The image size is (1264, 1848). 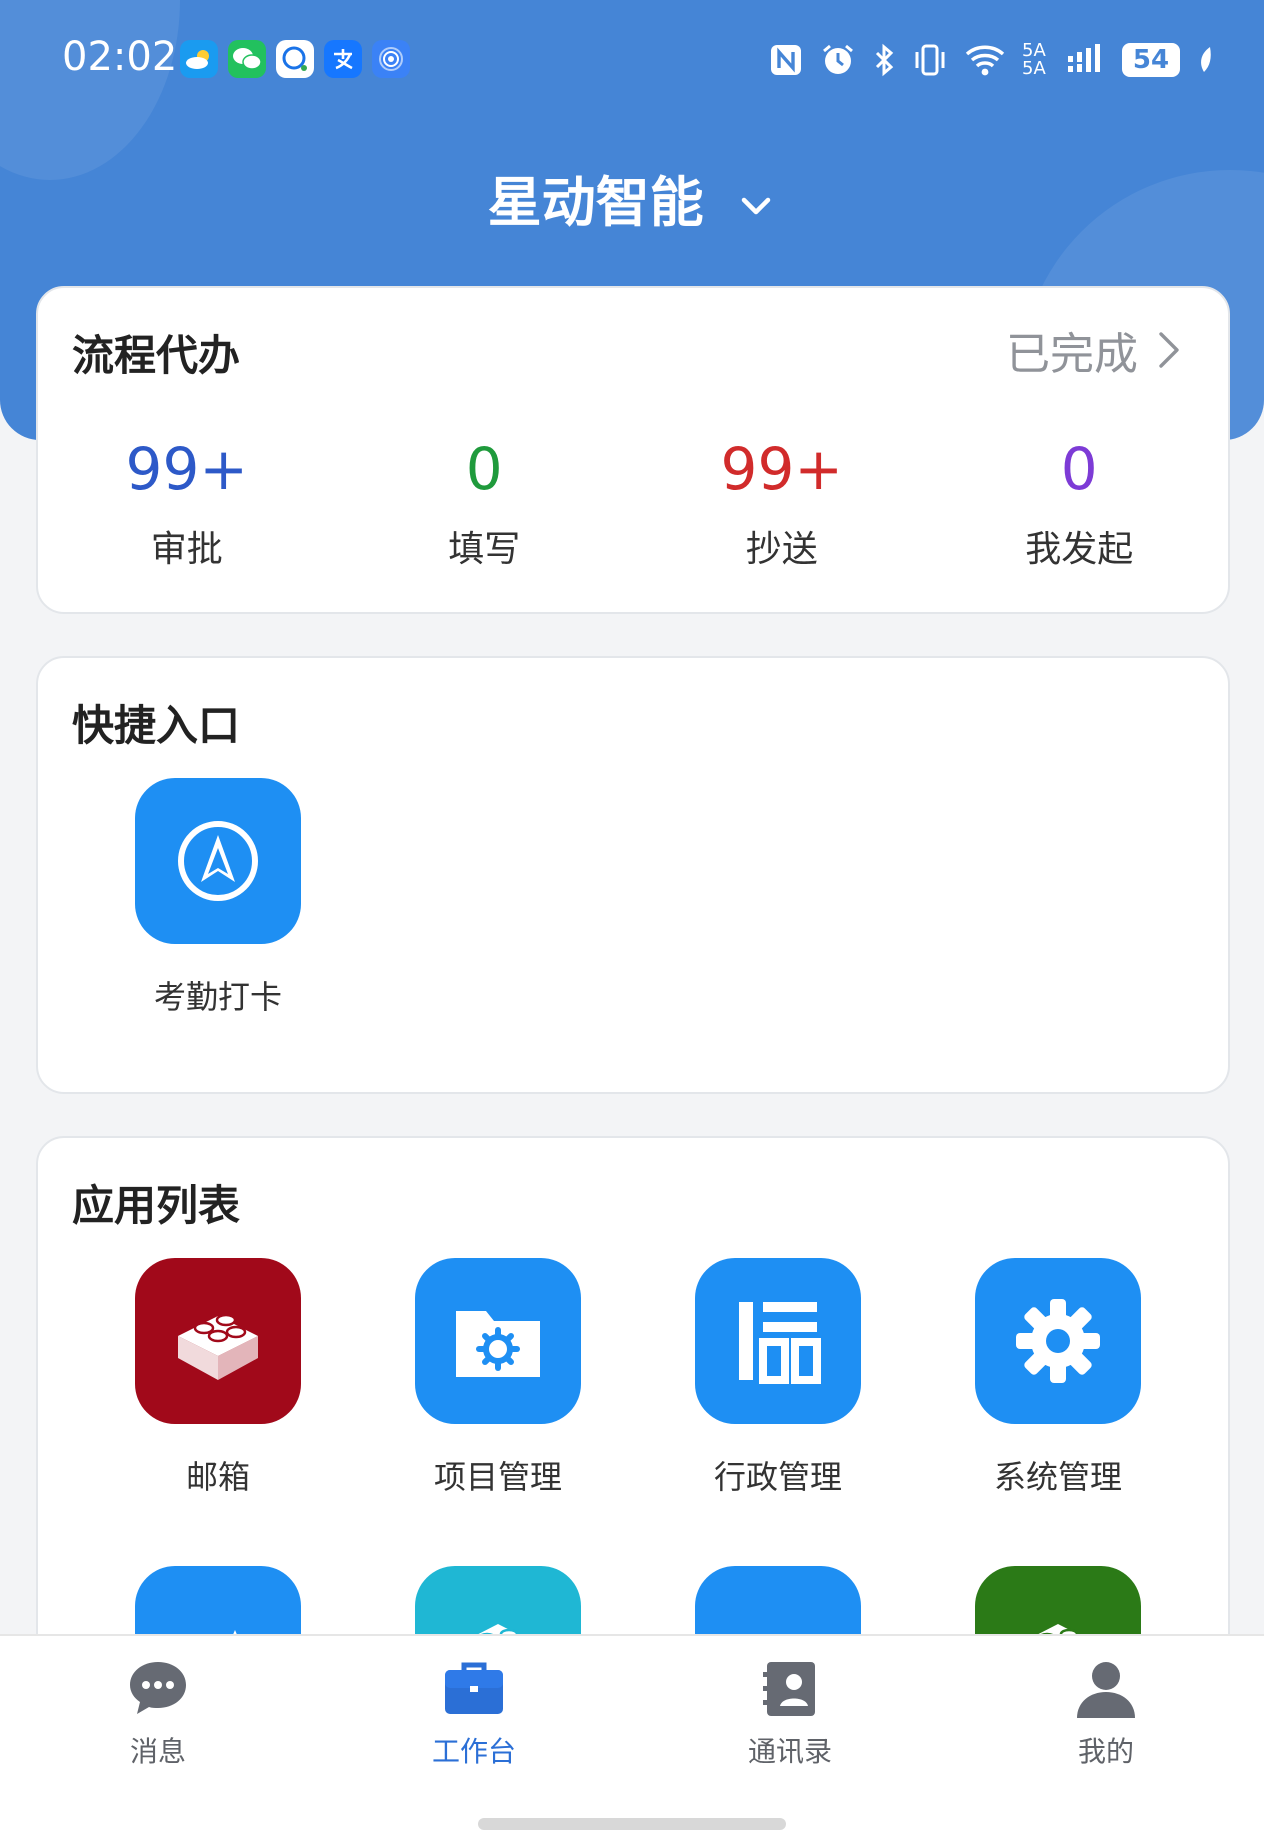 I want to click on chat-app-icon, so click(x=295, y=59).